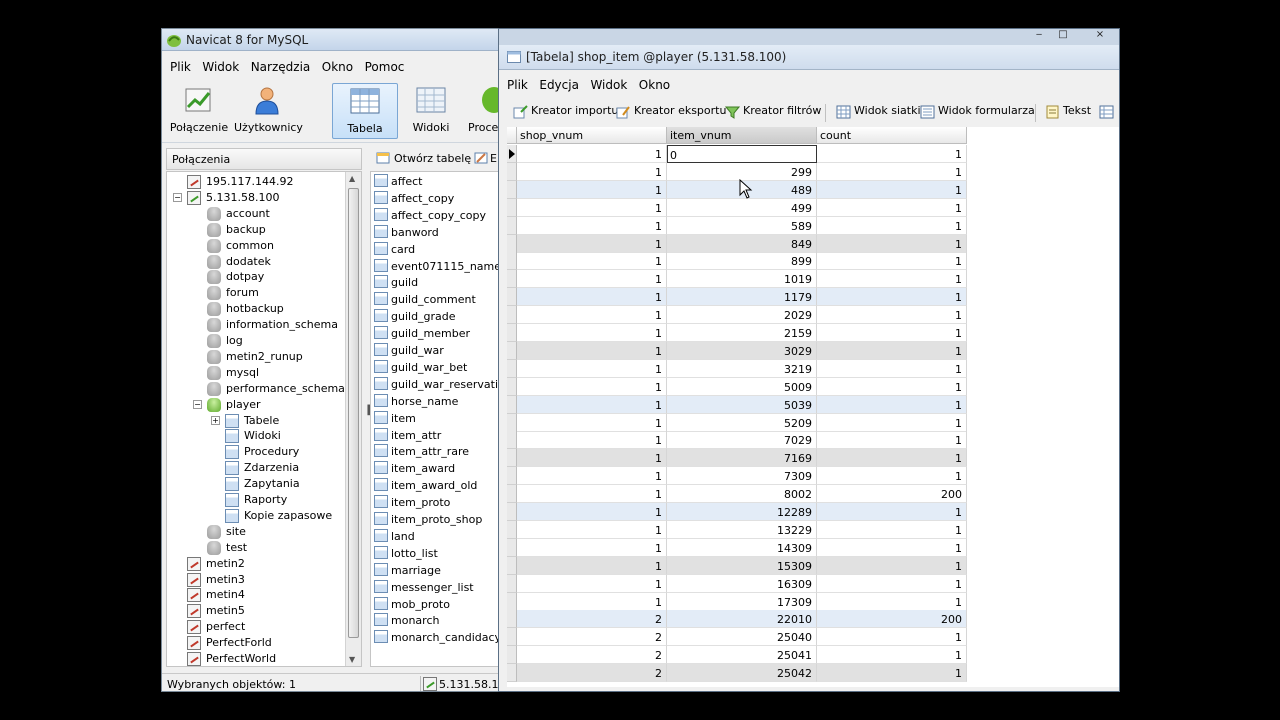 The height and width of the screenshot is (720, 1280). What do you see at coordinates (742, 422) in the screenshot?
I see `cell-item-vnum: 5209` at bounding box center [742, 422].